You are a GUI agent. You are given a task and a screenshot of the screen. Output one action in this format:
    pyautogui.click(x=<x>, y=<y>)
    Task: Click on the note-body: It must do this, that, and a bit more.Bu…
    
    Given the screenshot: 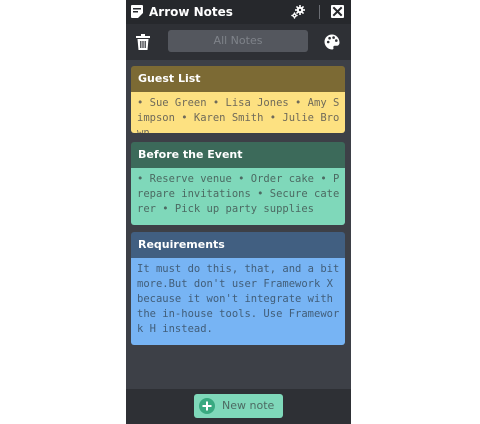 What is the action you would take?
    pyautogui.click(x=238, y=301)
    